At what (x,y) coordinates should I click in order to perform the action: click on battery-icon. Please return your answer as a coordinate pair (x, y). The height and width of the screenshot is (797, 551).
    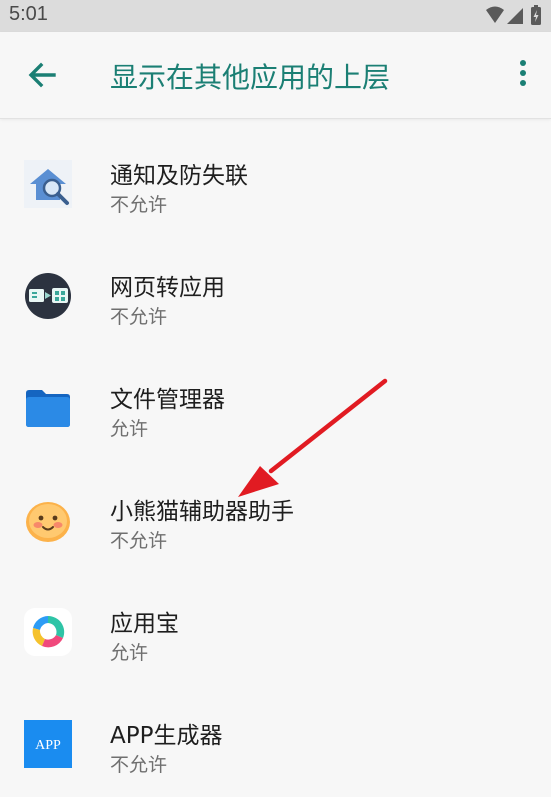
    Looking at the image, I should click on (536, 15).